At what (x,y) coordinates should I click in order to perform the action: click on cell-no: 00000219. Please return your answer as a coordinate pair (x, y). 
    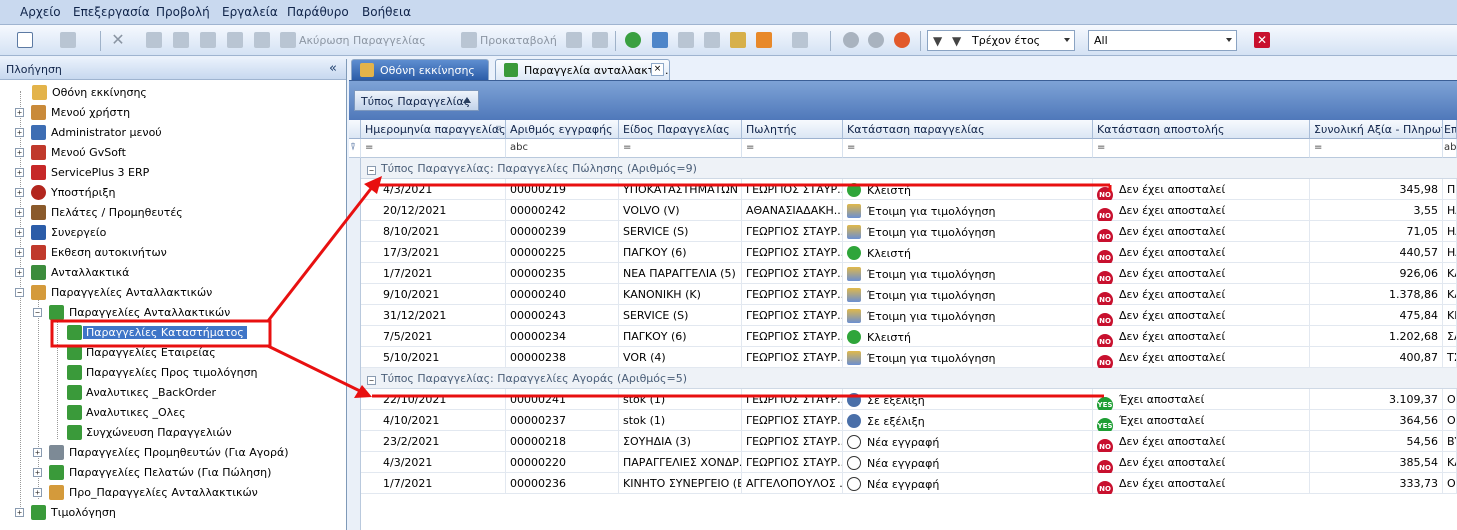
    Looking at the image, I should click on (562, 189).